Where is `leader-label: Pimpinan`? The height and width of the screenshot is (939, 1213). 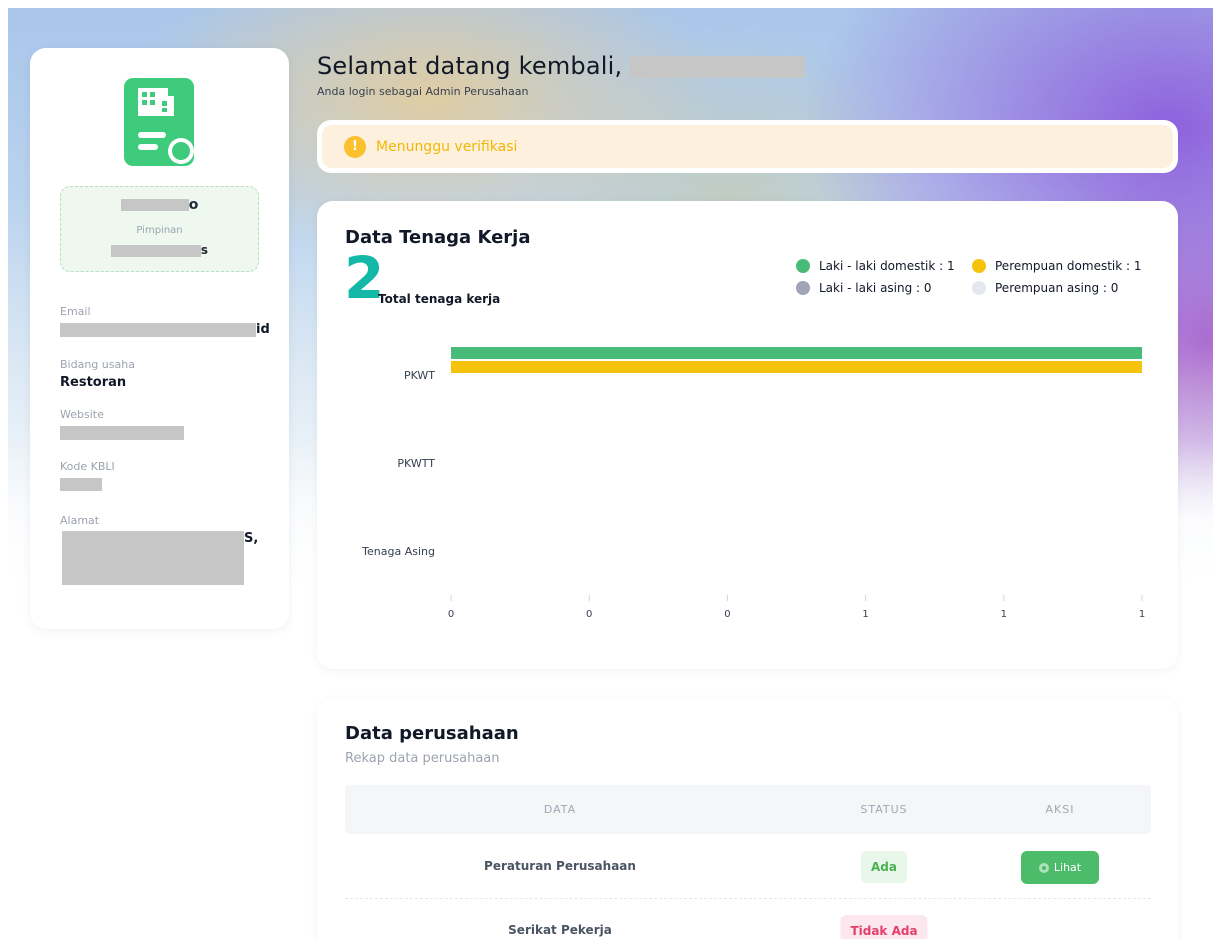 leader-label: Pimpinan is located at coordinates (159, 230).